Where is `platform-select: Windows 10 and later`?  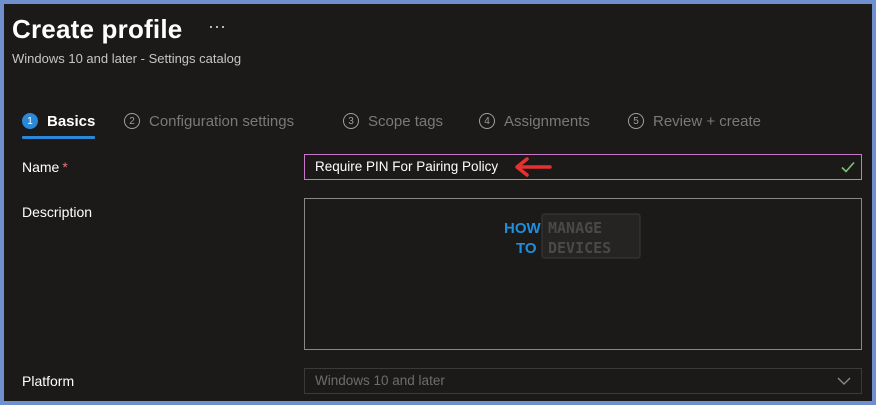 platform-select: Windows 10 and later is located at coordinates (583, 381).